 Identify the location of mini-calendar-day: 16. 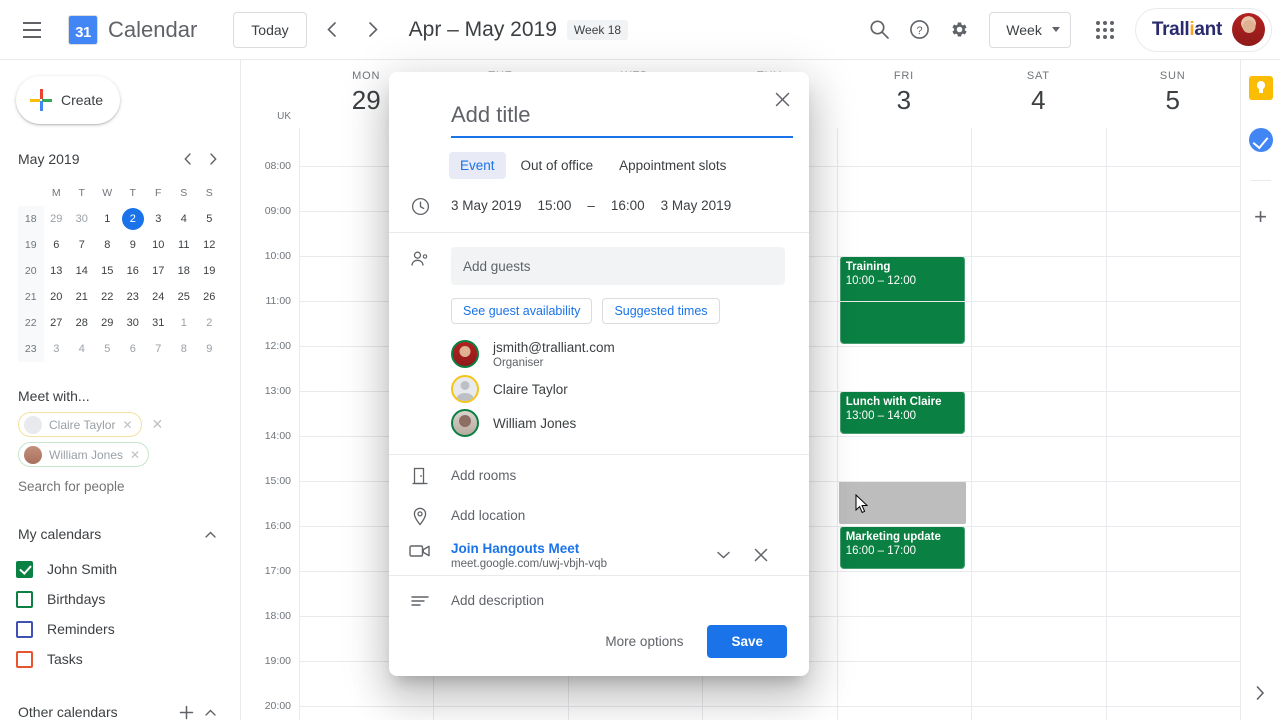
(133, 271).